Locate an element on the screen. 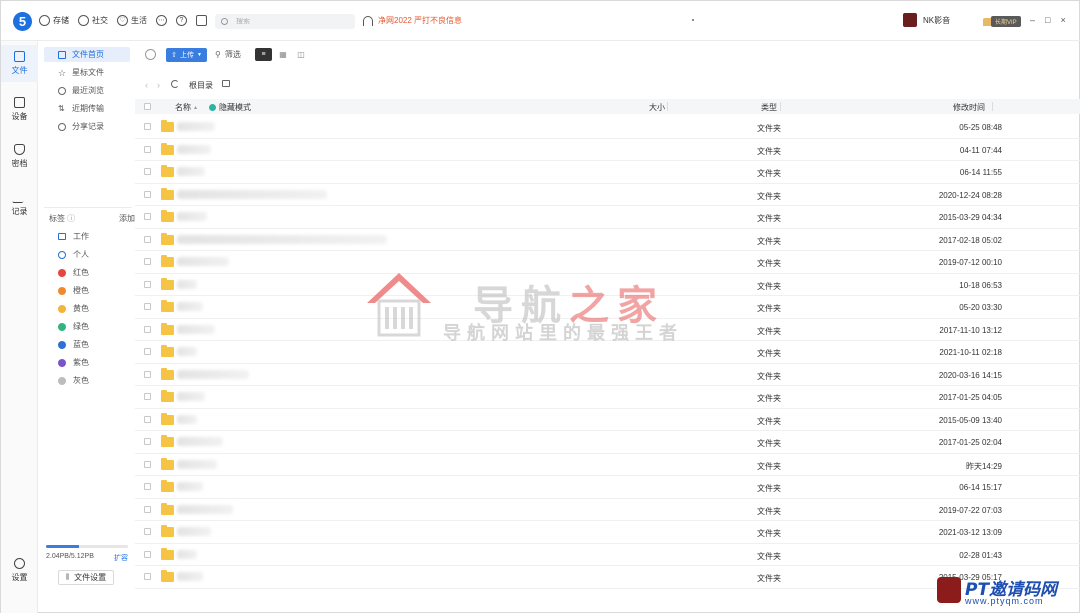 This screenshot has width=1080, height=613. hidden-mode-toggle: 隐藏模式 is located at coordinates (230, 107).